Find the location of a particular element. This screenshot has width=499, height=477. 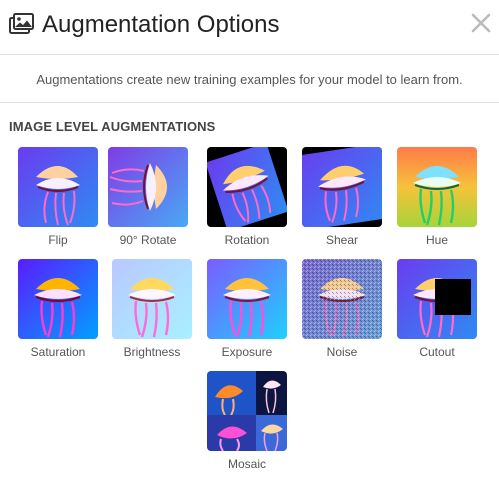

image-gallery-icon is located at coordinates (22, 25).